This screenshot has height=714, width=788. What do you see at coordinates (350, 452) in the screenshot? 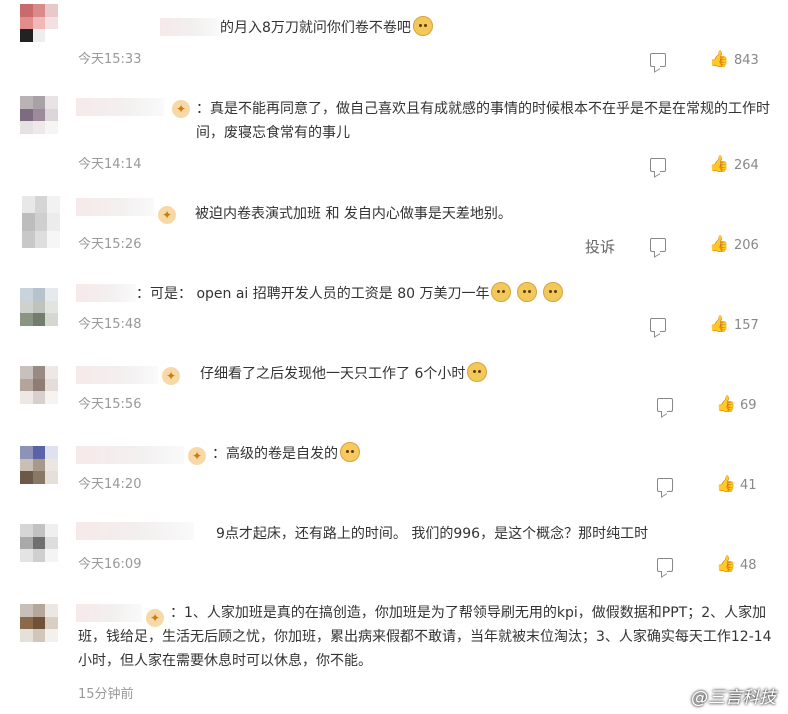
I see `sad-emoji` at bounding box center [350, 452].